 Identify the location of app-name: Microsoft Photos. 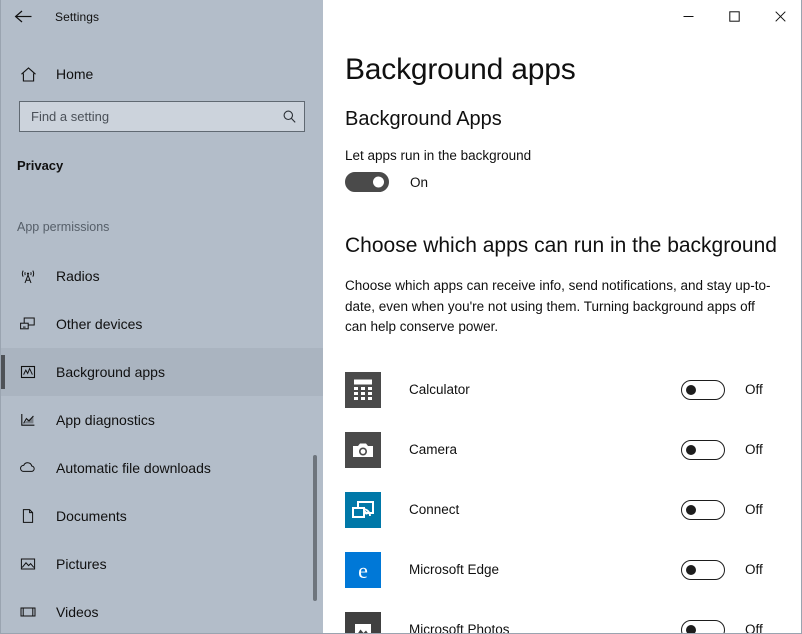
(459, 628).